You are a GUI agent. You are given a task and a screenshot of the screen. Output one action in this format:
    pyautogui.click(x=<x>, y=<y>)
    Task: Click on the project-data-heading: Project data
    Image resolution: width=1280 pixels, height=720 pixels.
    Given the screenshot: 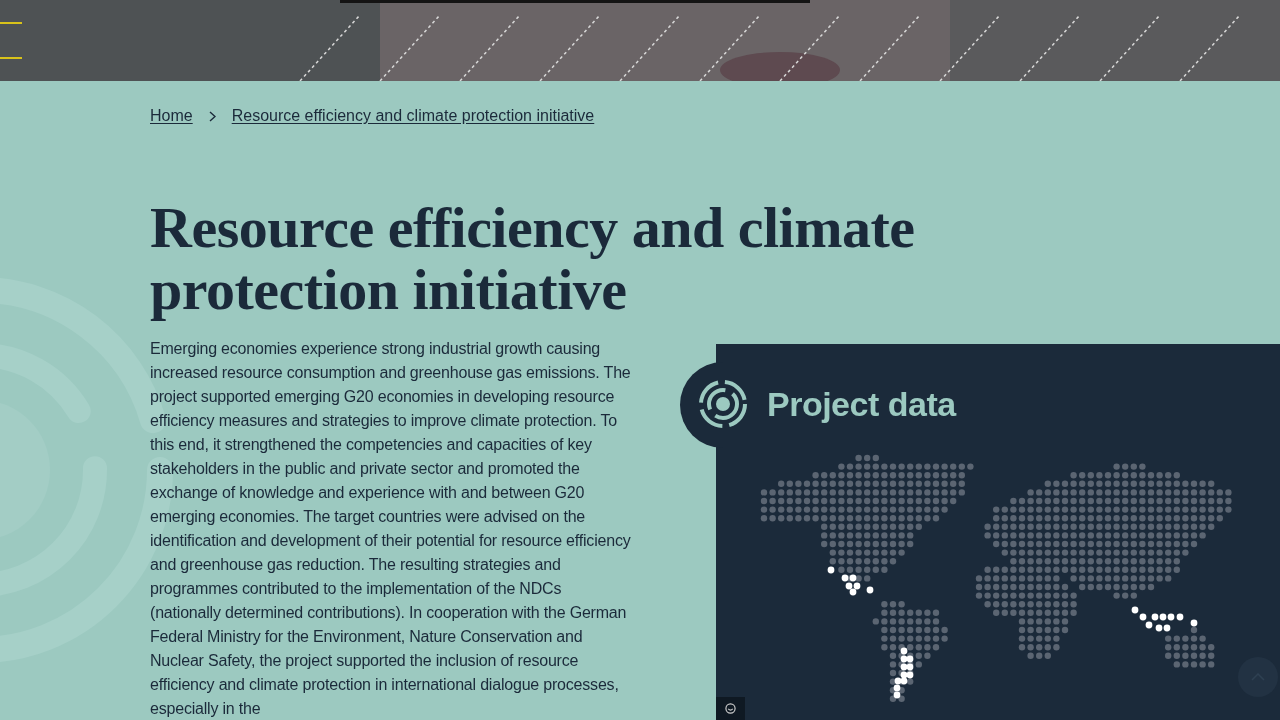 What is the action you would take?
    pyautogui.click(x=861, y=404)
    